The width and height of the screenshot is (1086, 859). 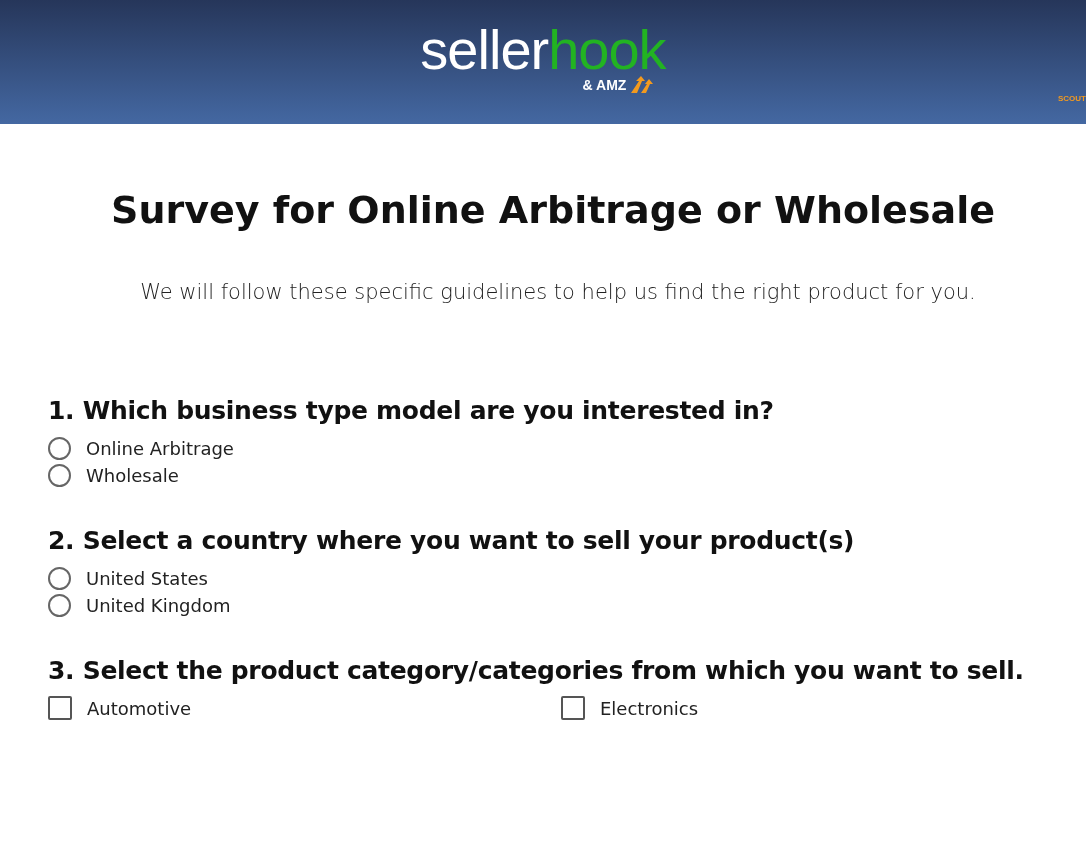 I want to click on option-label: Online Arbitrage, so click(x=160, y=448).